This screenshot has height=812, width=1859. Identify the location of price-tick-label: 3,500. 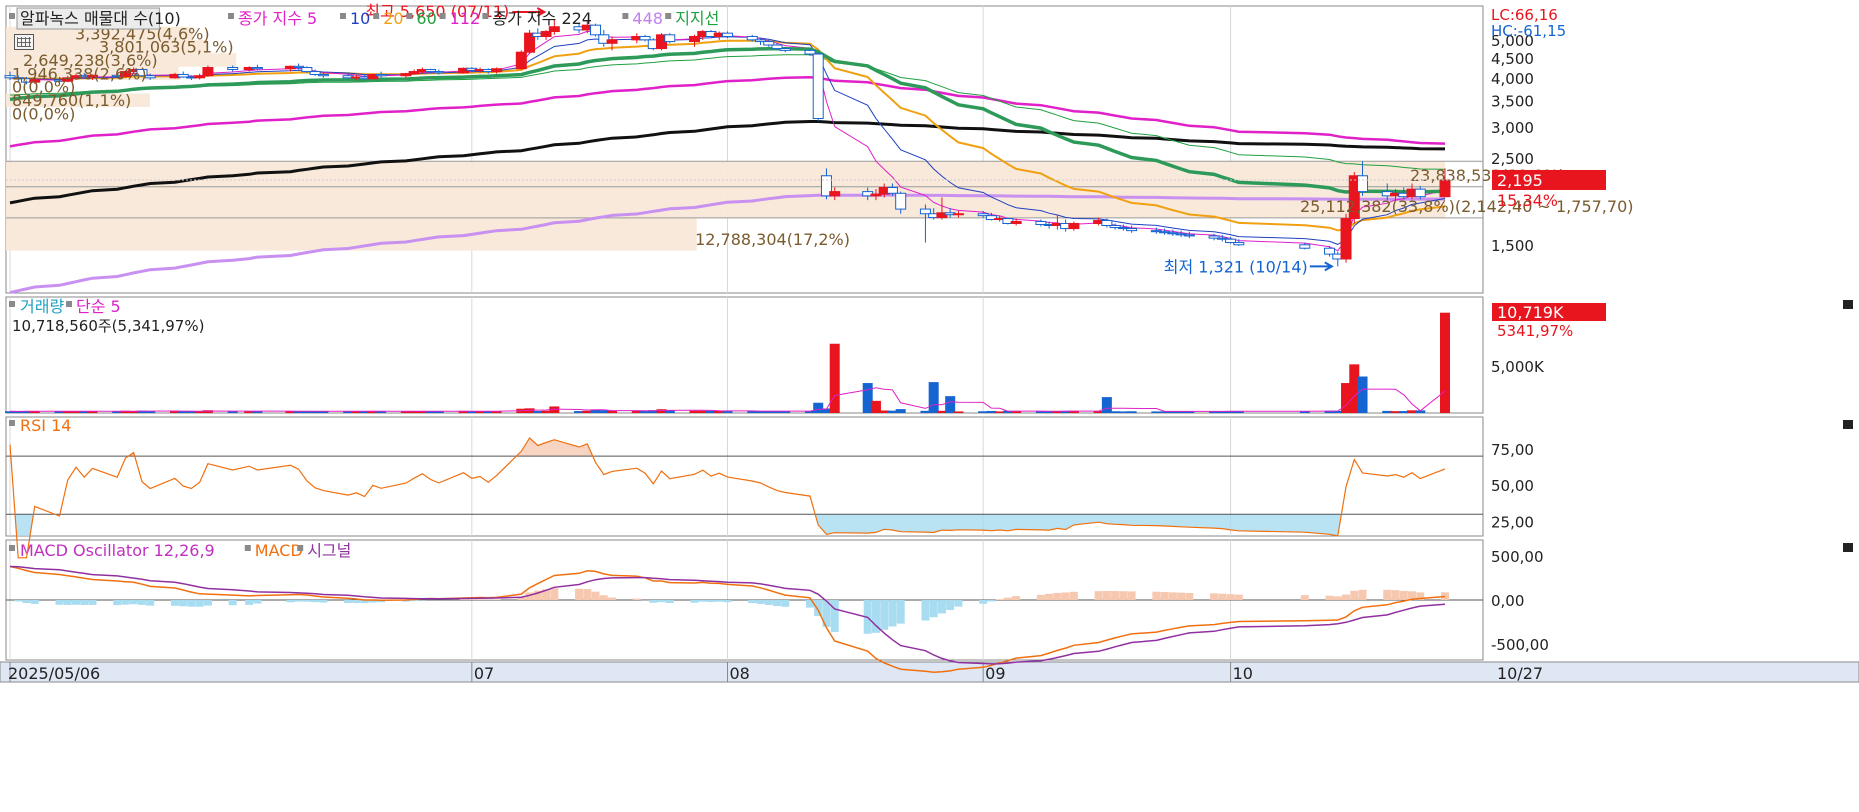
(1512, 102).